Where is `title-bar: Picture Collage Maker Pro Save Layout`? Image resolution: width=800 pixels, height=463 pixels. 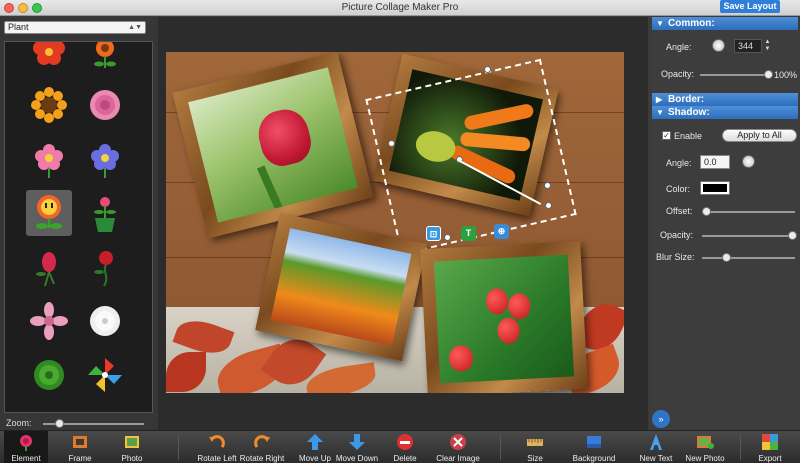
title-bar: Picture Collage Maker Pro Save Layout is located at coordinates (400, 8).